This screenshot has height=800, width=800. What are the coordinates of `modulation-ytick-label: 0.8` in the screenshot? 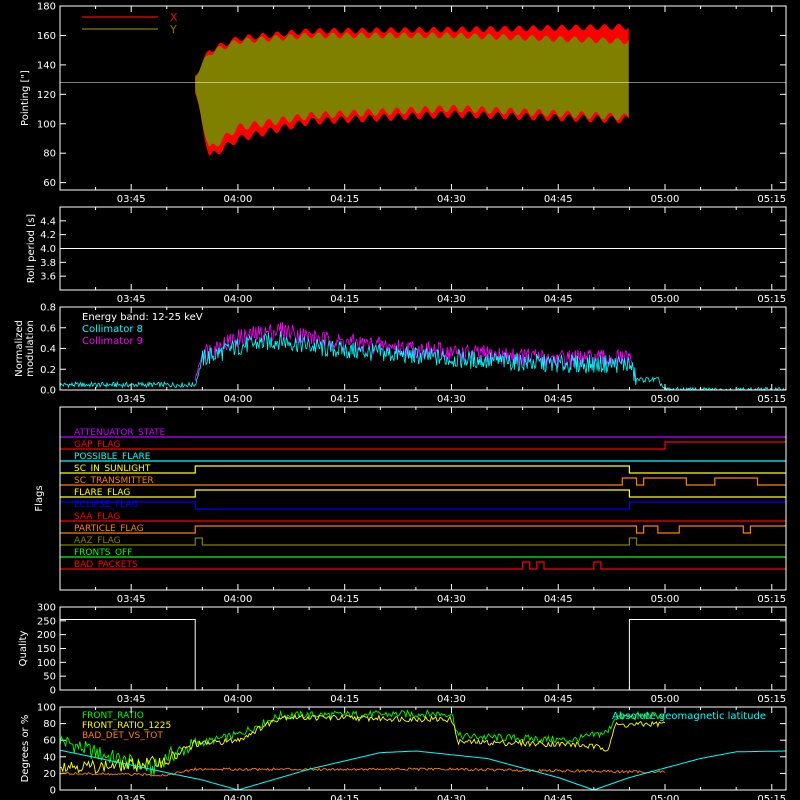 It's located at (48, 308).